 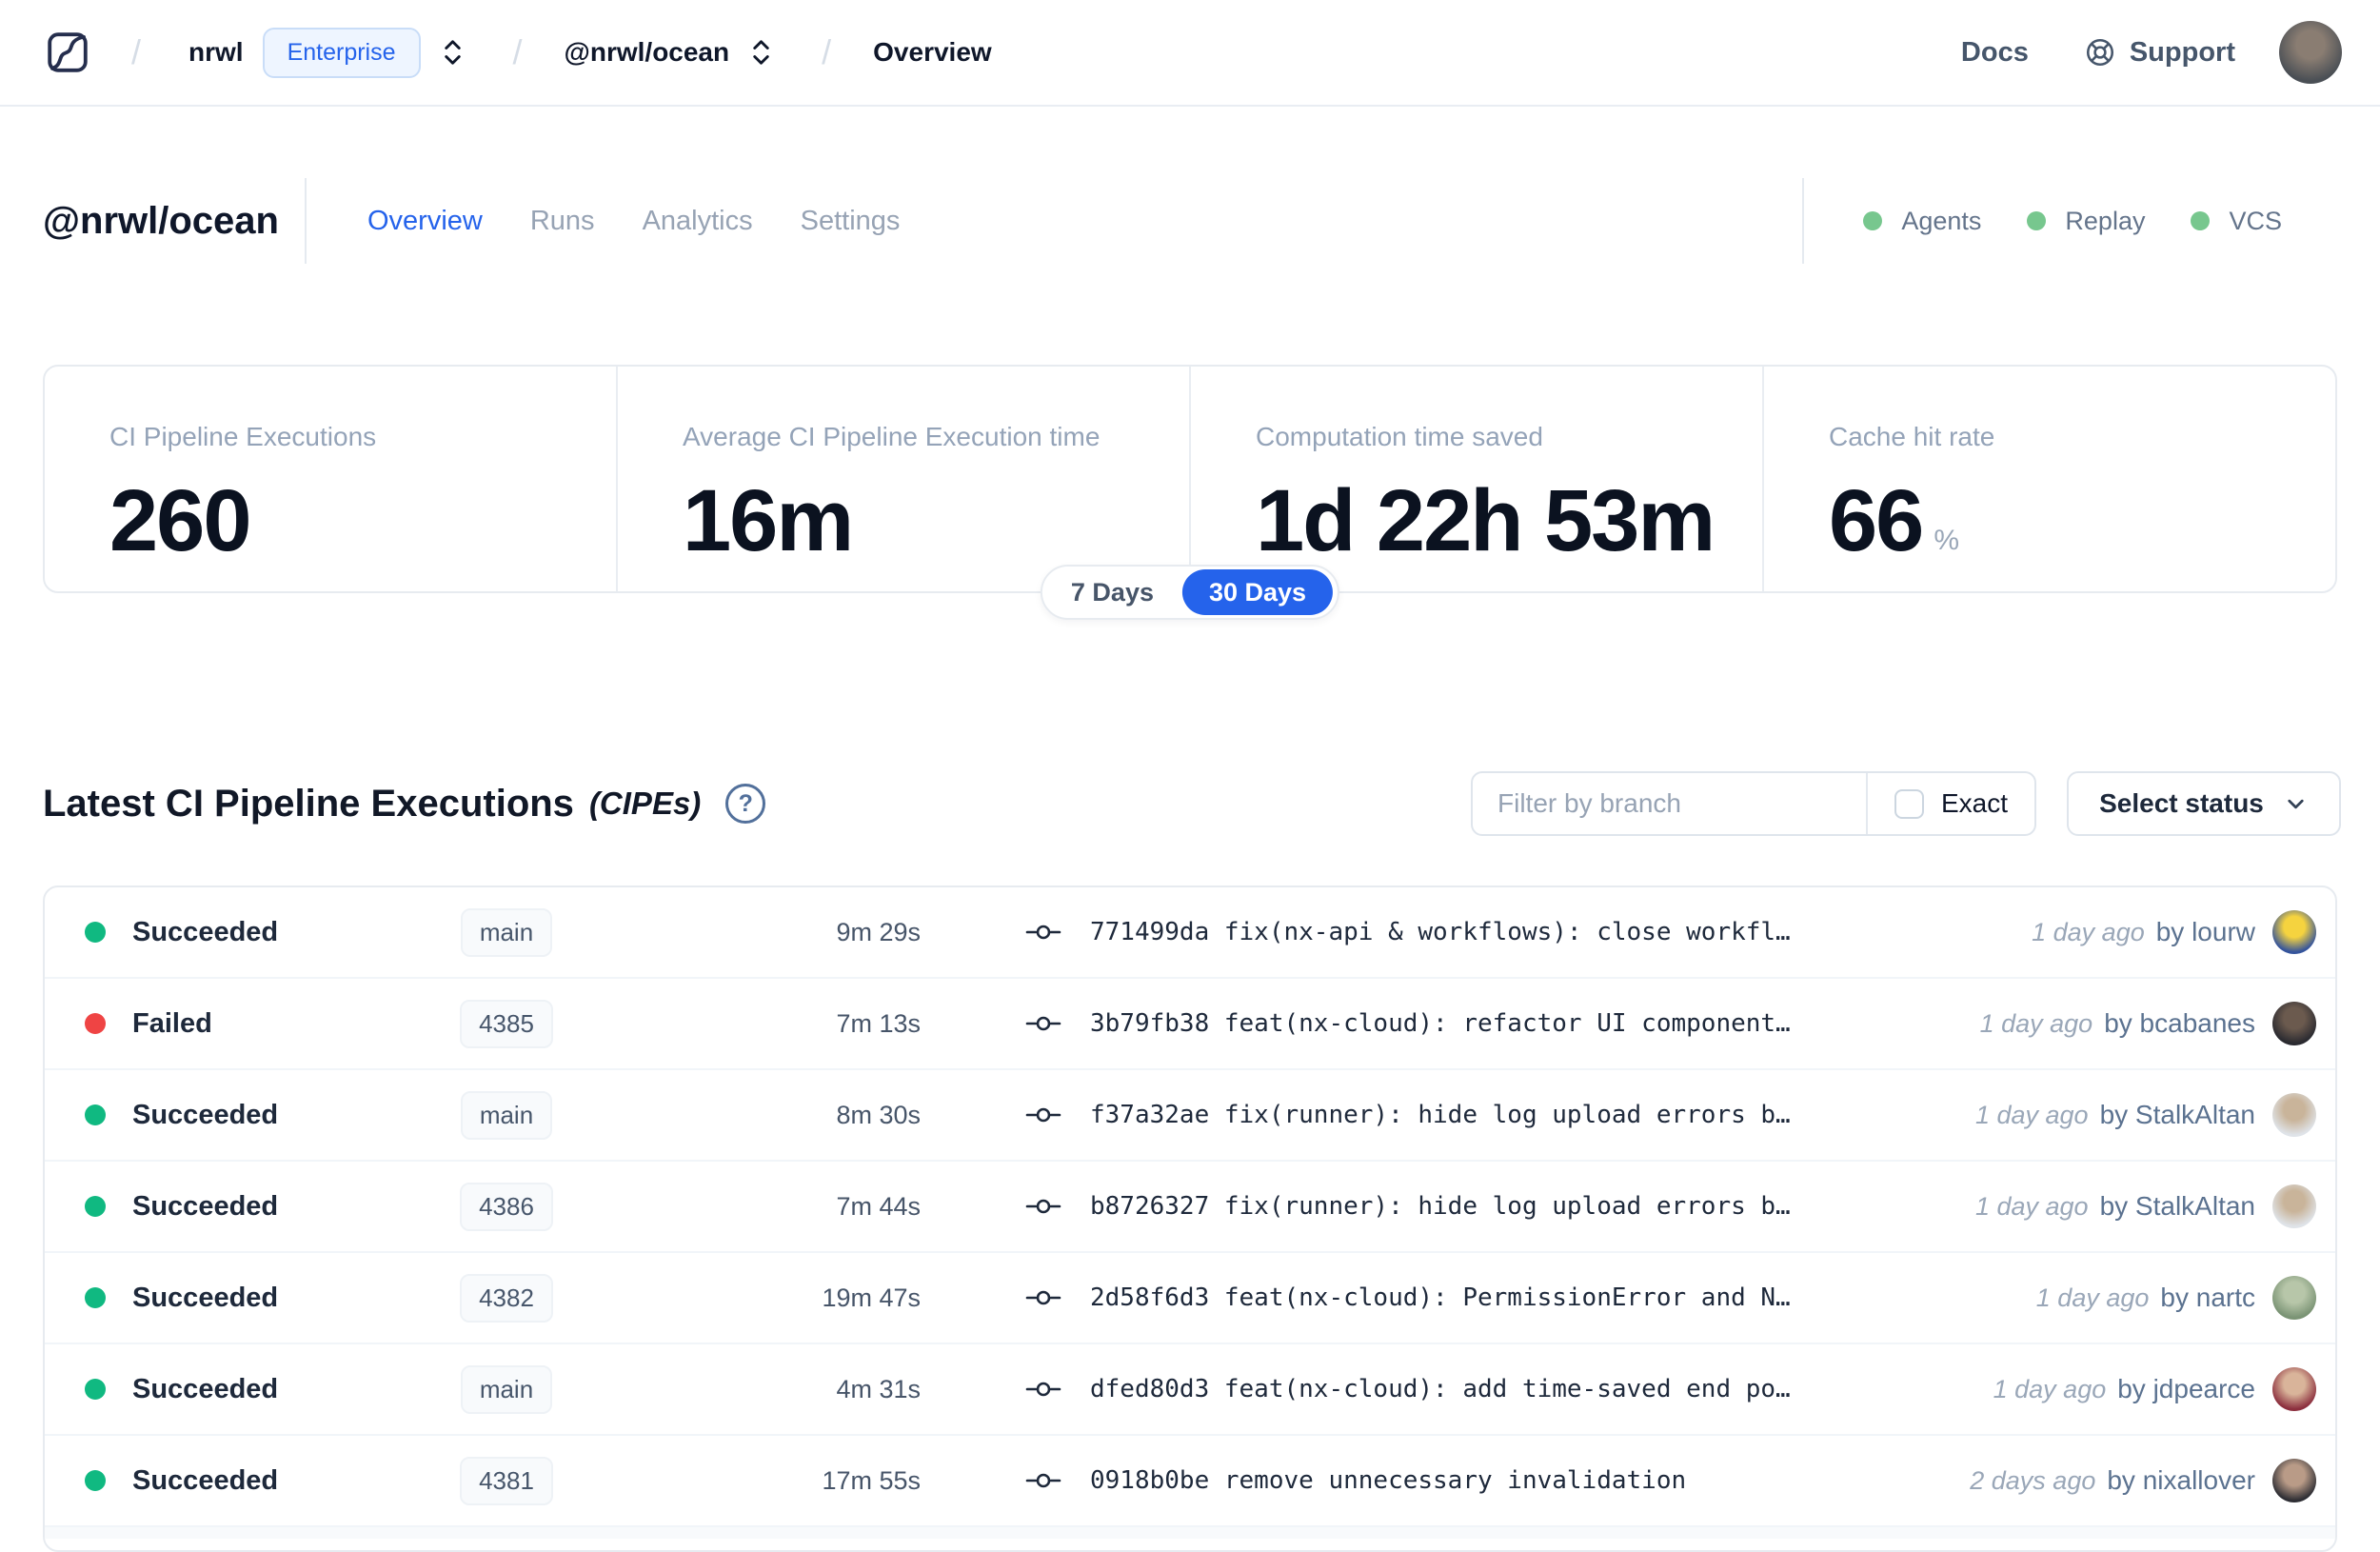 What do you see at coordinates (216, 53) in the screenshot?
I see `breadcrumb-org: nrwl` at bounding box center [216, 53].